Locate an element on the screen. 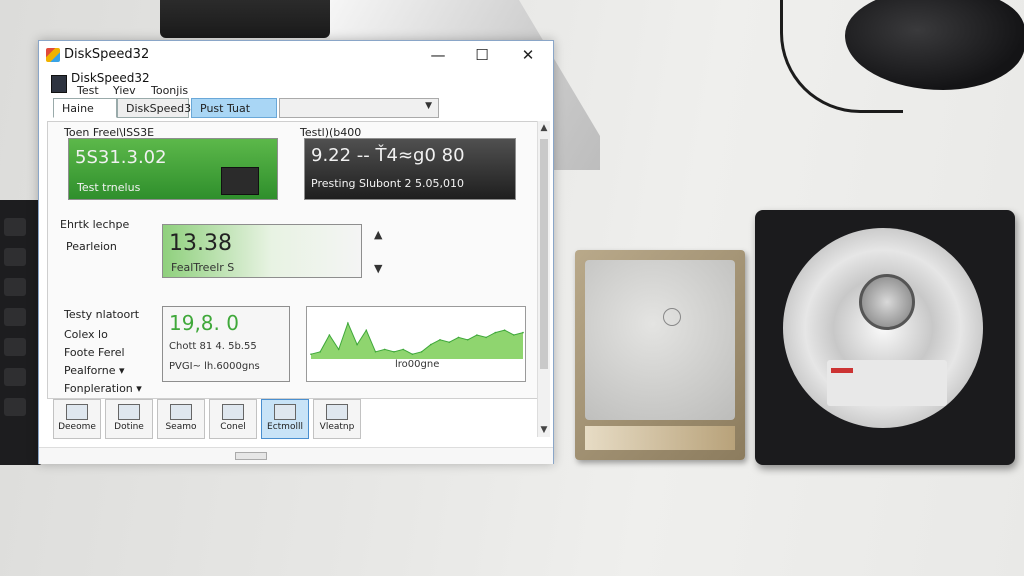  right-sub: Presting Slubont 2 5.05,010 is located at coordinates (388, 183).